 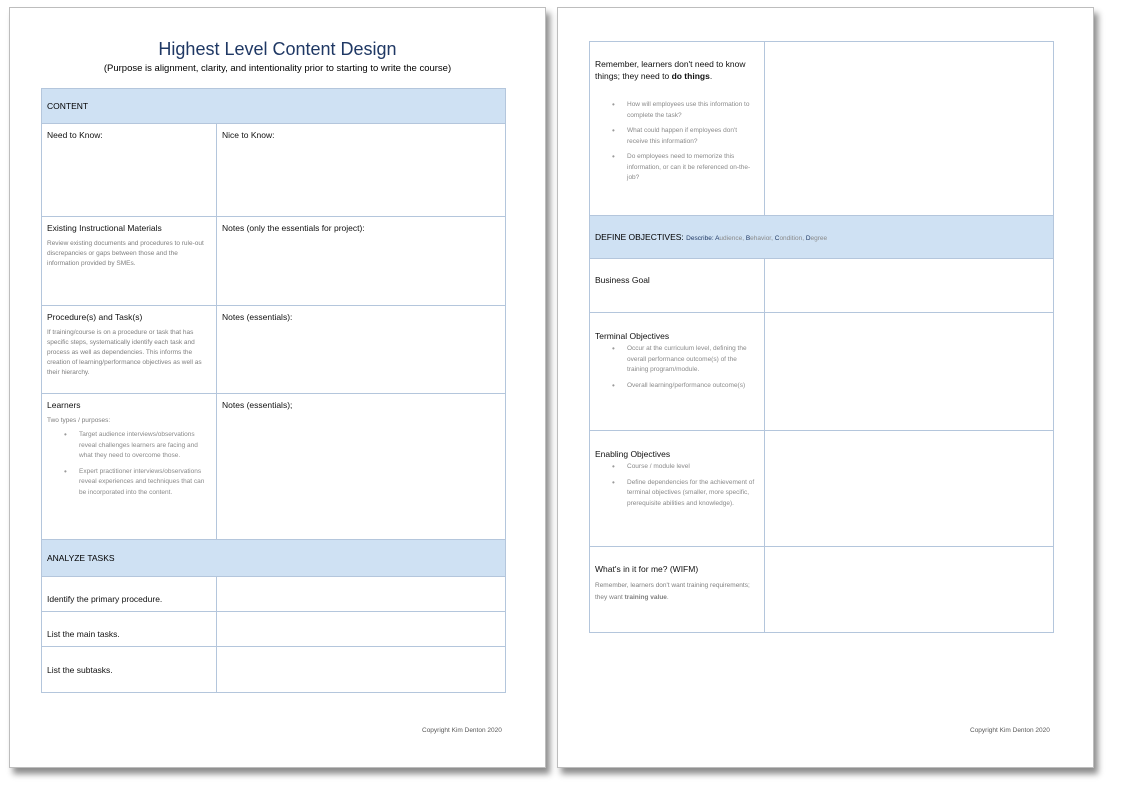 I want to click on procedure-tasks-label: Procedure(s) and Task(s), so click(x=95, y=317).